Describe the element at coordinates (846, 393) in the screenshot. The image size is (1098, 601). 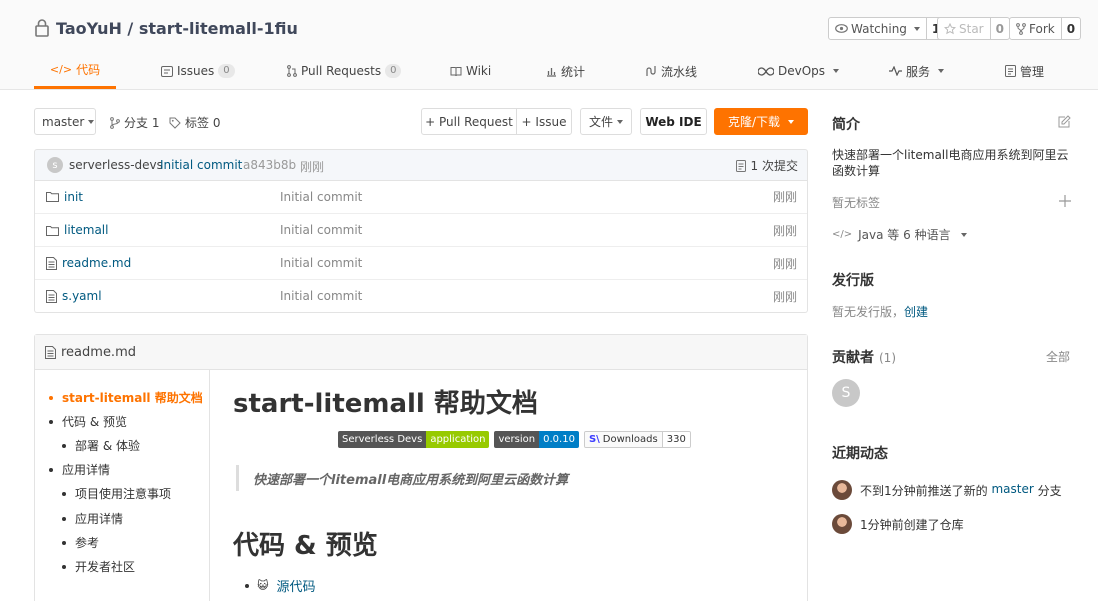
I see `contributor-avatar: S` at that location.